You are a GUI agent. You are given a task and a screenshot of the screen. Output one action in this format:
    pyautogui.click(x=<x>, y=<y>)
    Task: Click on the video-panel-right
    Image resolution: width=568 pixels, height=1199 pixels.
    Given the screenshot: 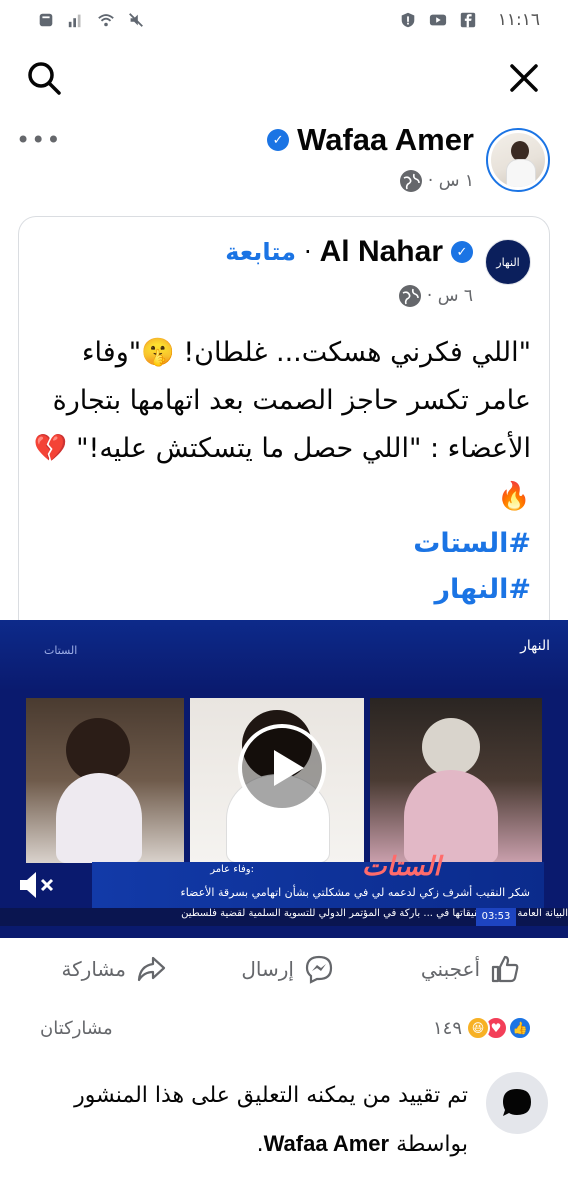 What is the action you would take?
    pyautogui.click(x=456, y=780)
    